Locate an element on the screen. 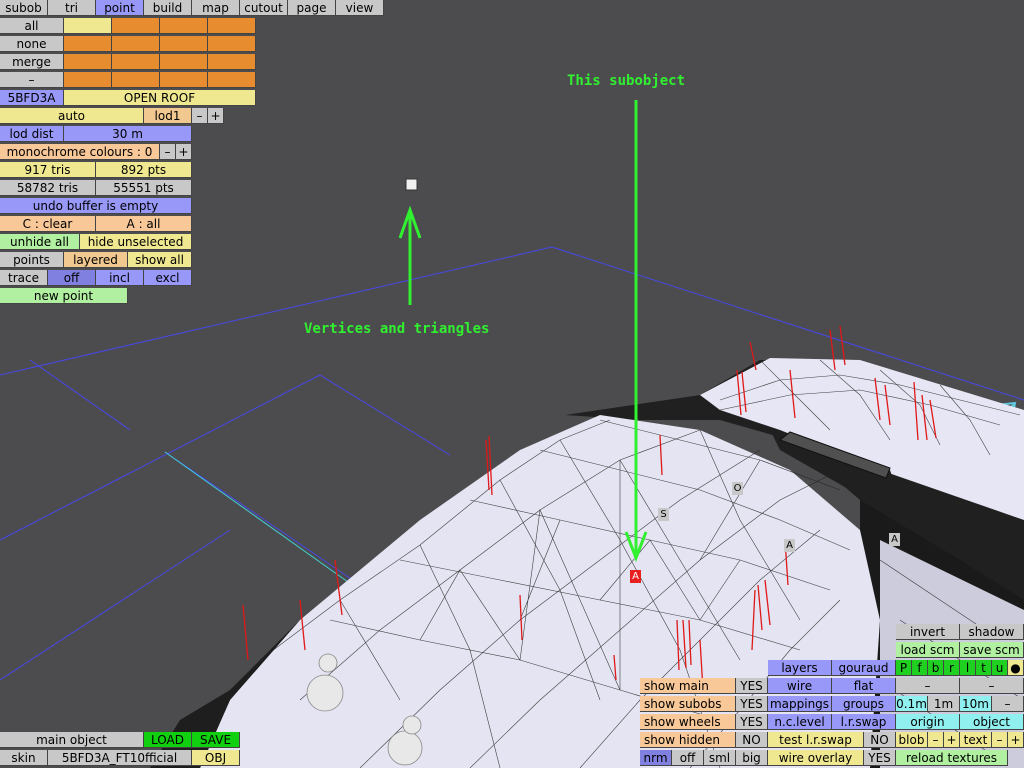  select-none-button: none is located at coordinates (32, 44).